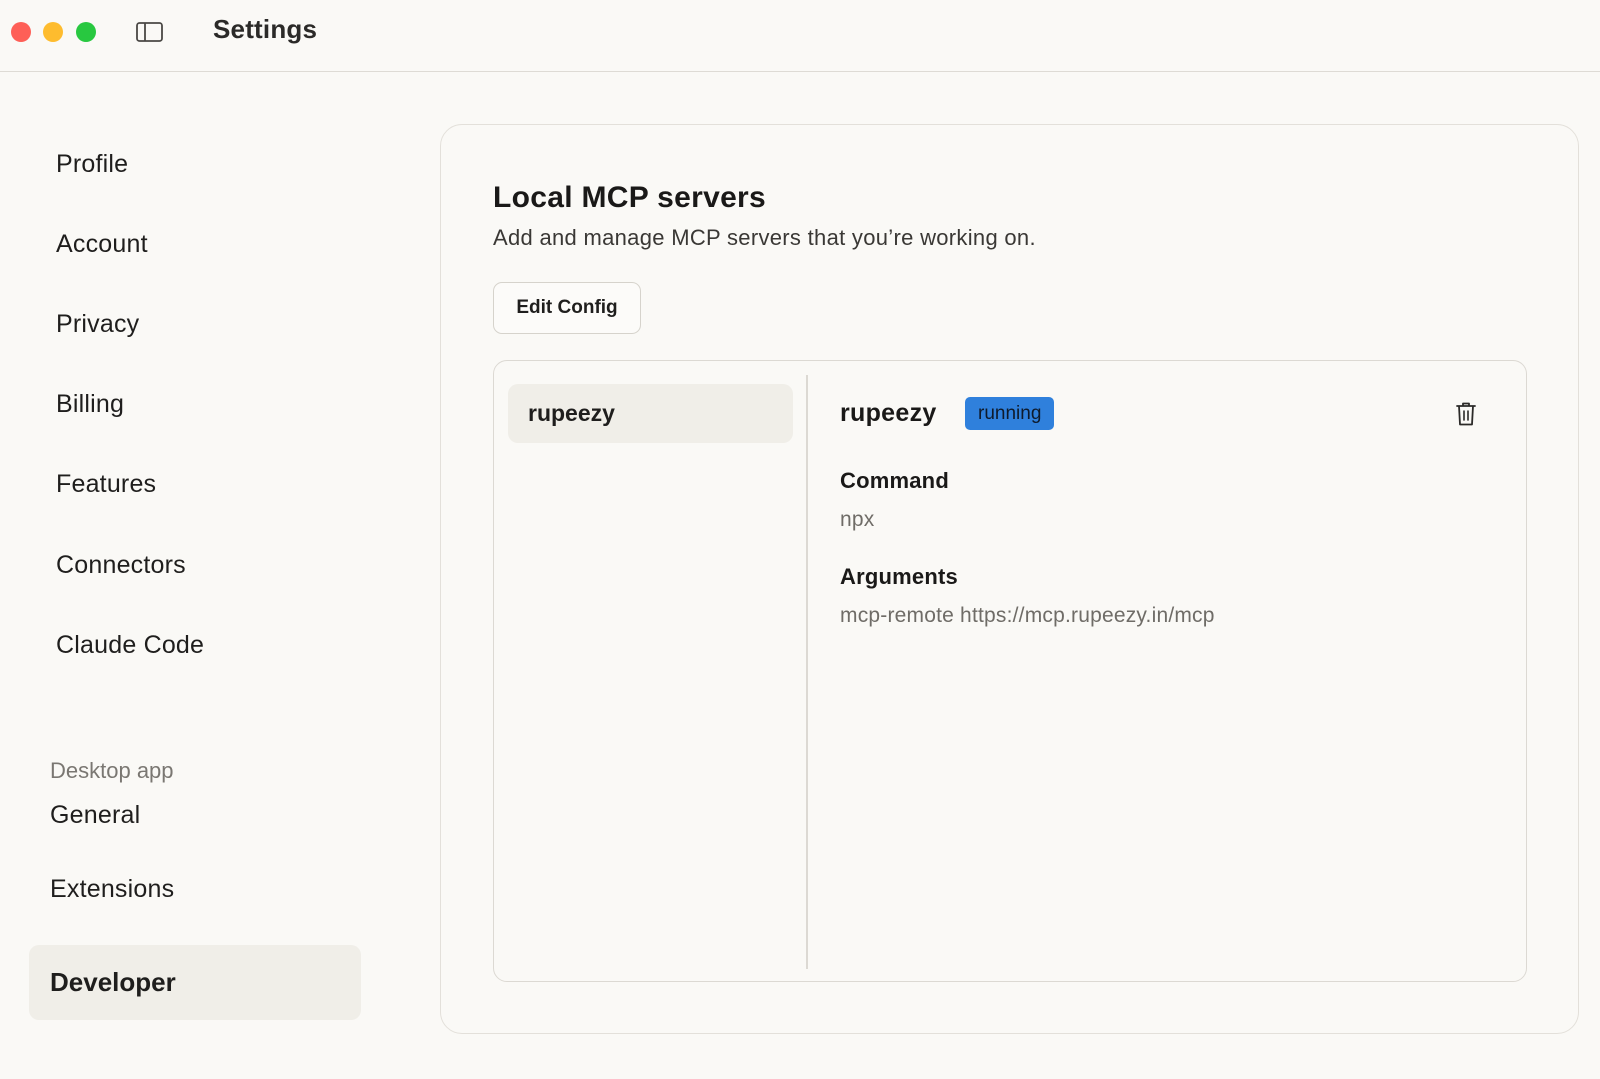  Describe the element at coordinates (92, 164) in the screenshot. I see `sidebar-item-profile: Profile` at that location.